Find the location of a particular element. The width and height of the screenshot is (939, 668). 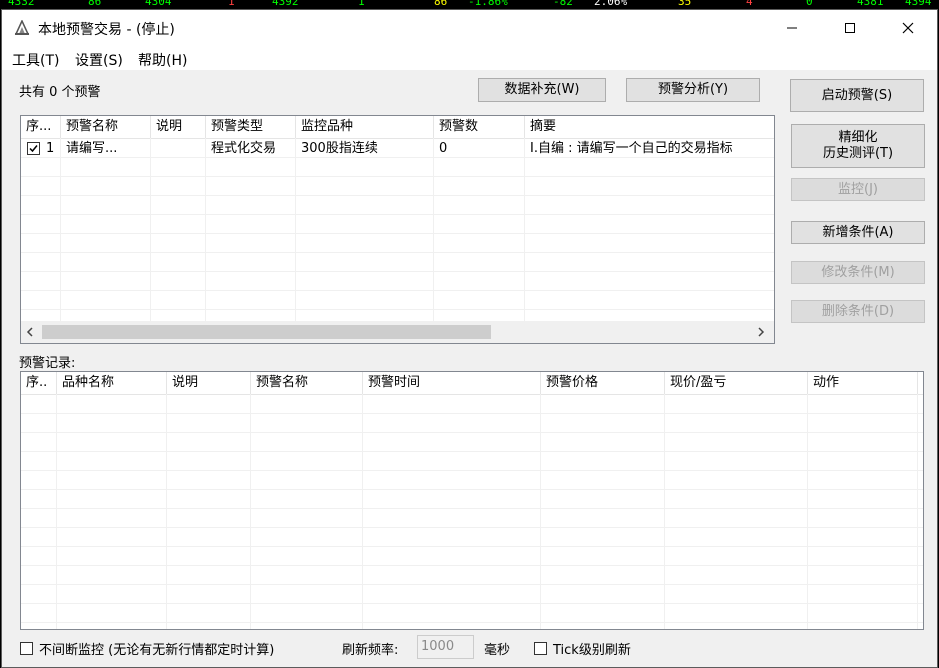

column-header: 品种名称 is located at coordinates (112, 383).